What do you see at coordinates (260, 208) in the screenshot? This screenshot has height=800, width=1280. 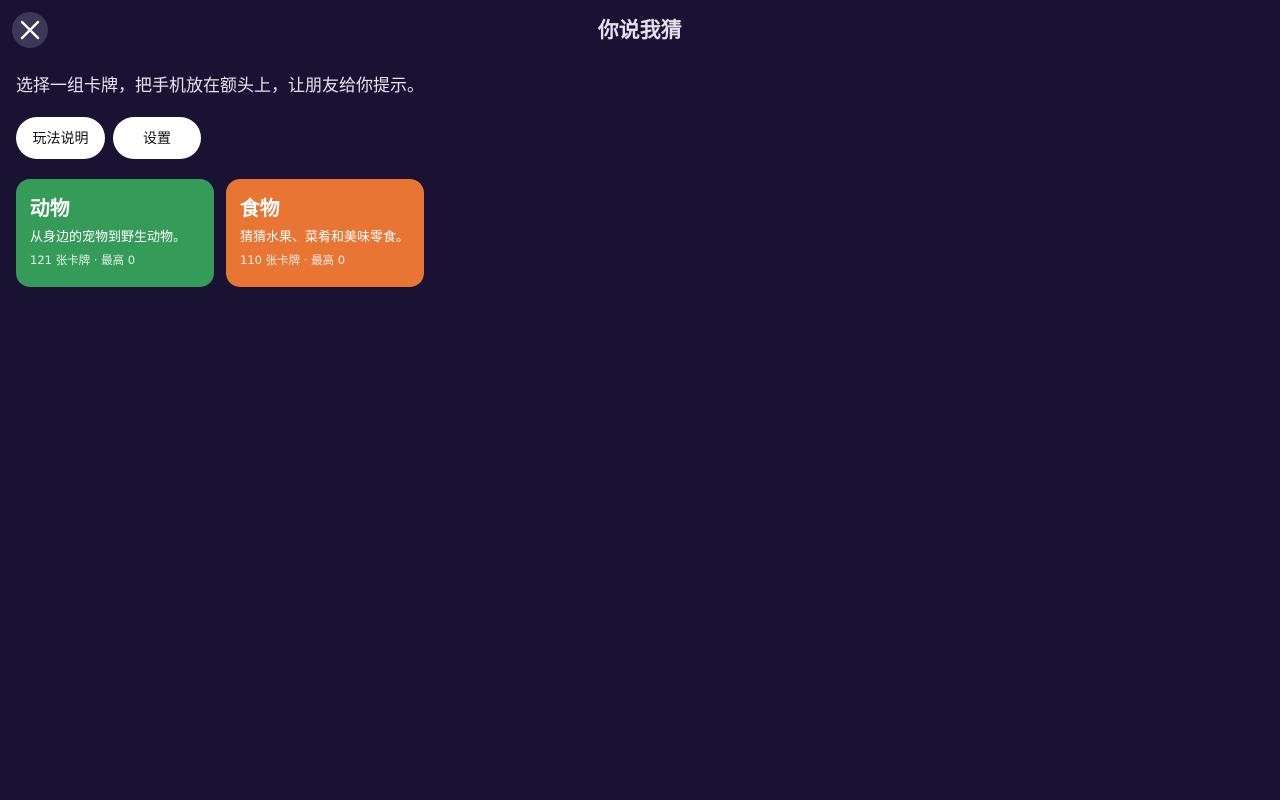 I see `deck-name: 食物` at bounding box center [260, 208].